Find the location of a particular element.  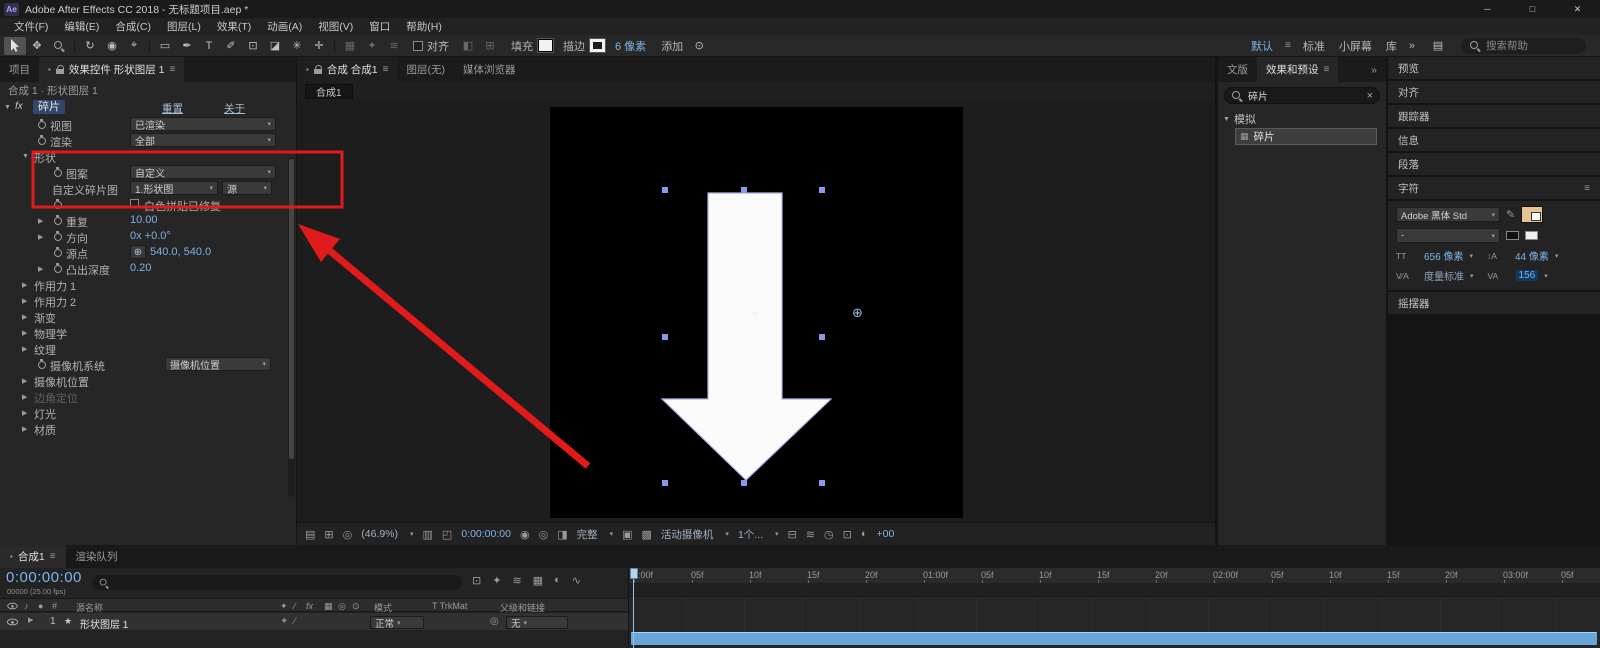

view-options-icon: ▤ is located at coordinates (310, 534).